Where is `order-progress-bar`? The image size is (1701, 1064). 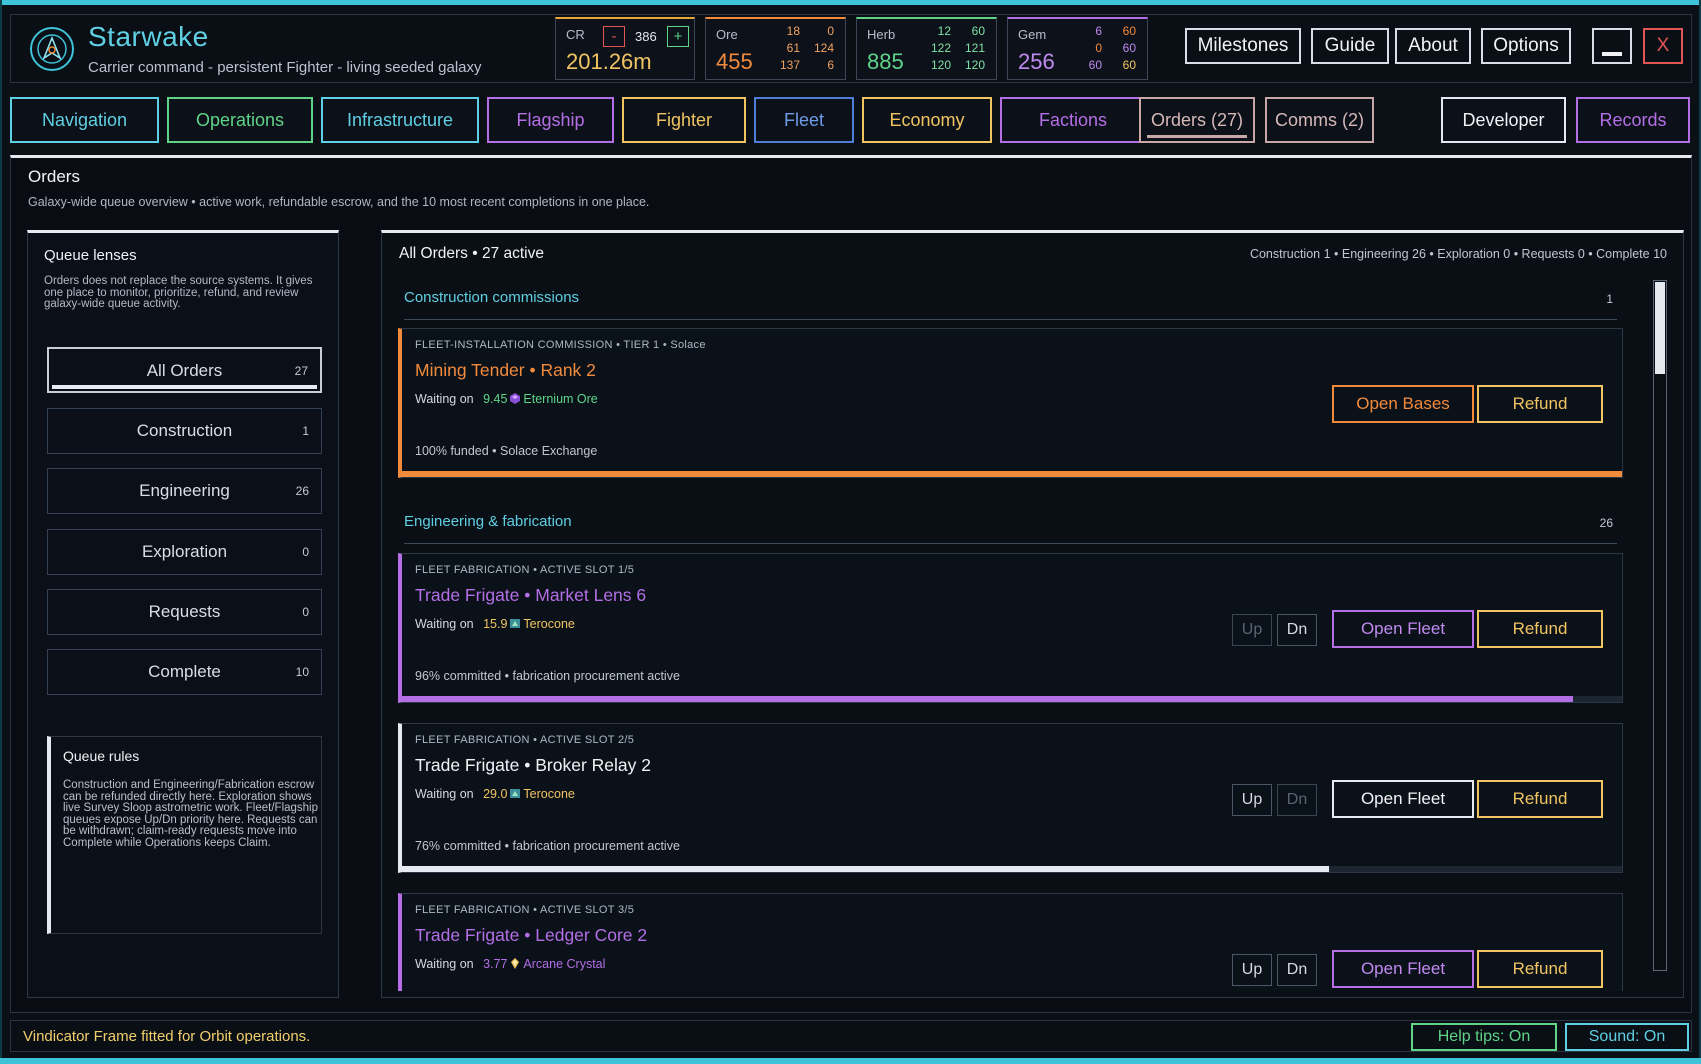 order-progress-bar is located at coordinates (1012, 699).